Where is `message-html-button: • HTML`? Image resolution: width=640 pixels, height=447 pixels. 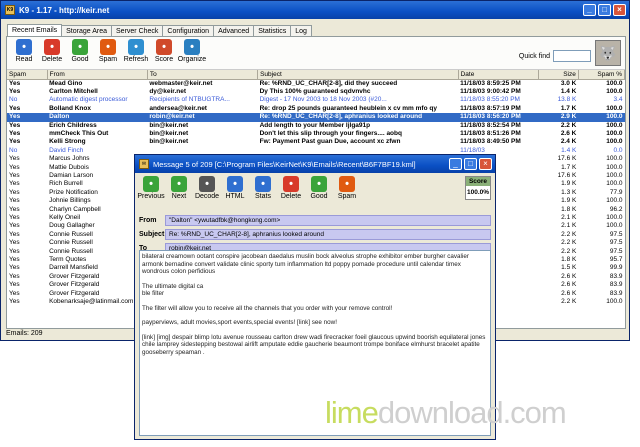
message-html-button: • HTML is located at coordinates (235, 188).